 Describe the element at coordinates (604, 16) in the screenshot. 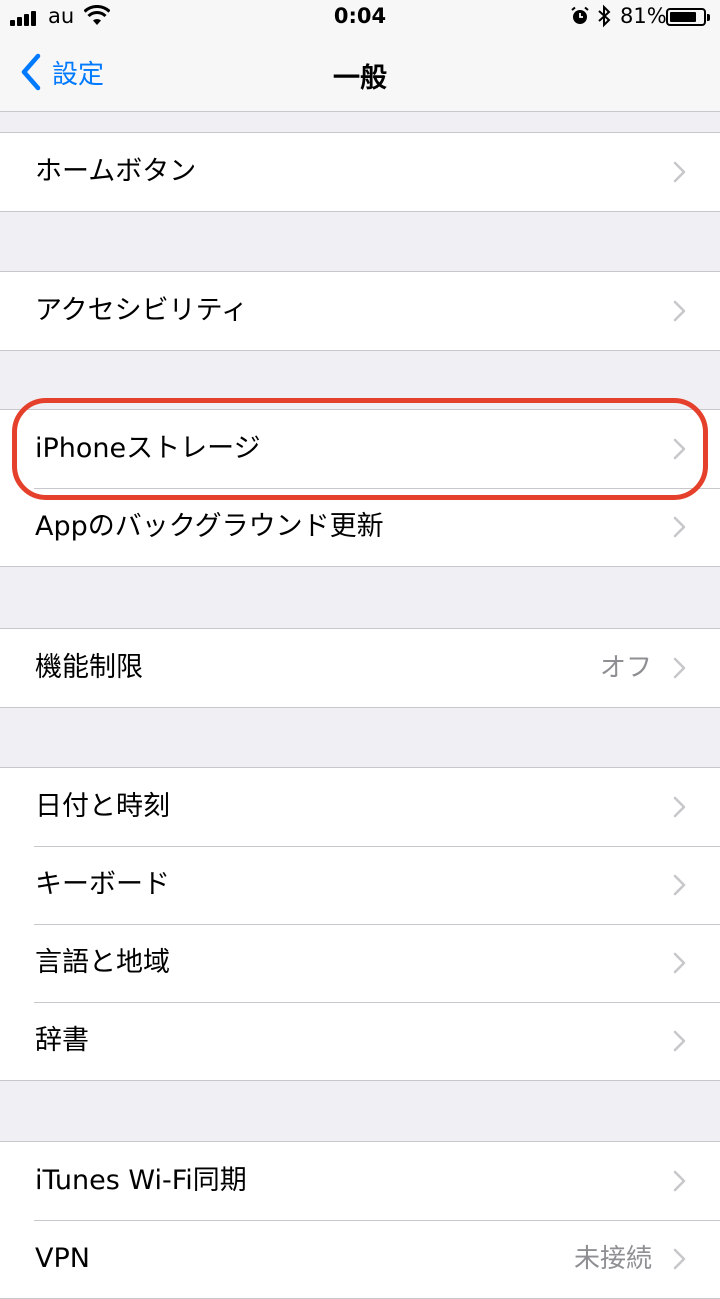

I see `bluetooth-icon` at that location.